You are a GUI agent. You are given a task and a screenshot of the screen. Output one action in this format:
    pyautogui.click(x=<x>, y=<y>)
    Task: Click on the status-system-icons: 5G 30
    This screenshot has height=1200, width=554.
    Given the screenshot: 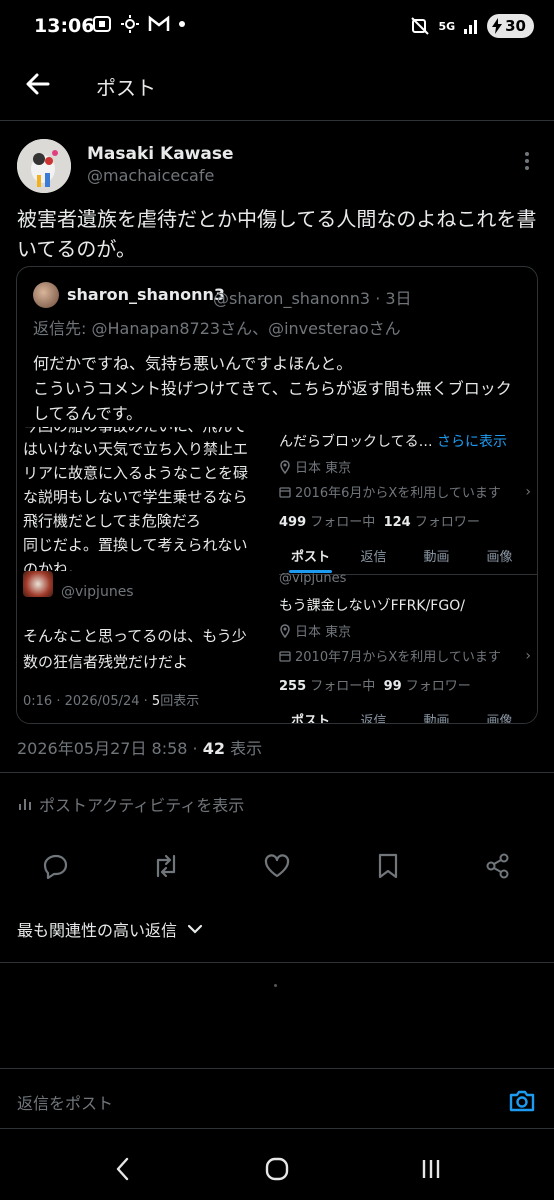 What is the action you would take?
    pyautogui.click(x=472, y=26)
    